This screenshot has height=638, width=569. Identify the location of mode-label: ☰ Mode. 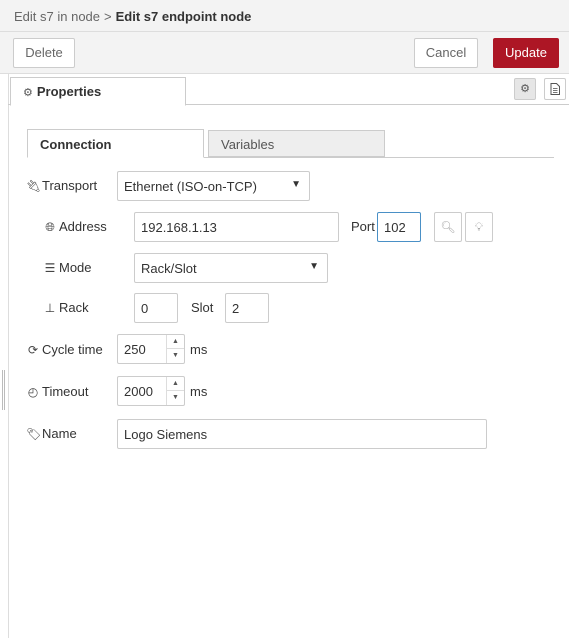
(67, 267).